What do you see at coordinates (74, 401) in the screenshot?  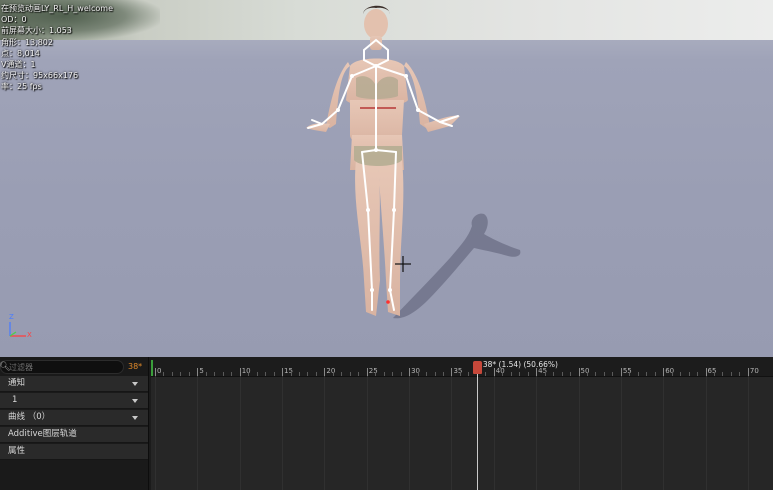 I see `track-notify-1: 1` at bounding box center [74, 401].